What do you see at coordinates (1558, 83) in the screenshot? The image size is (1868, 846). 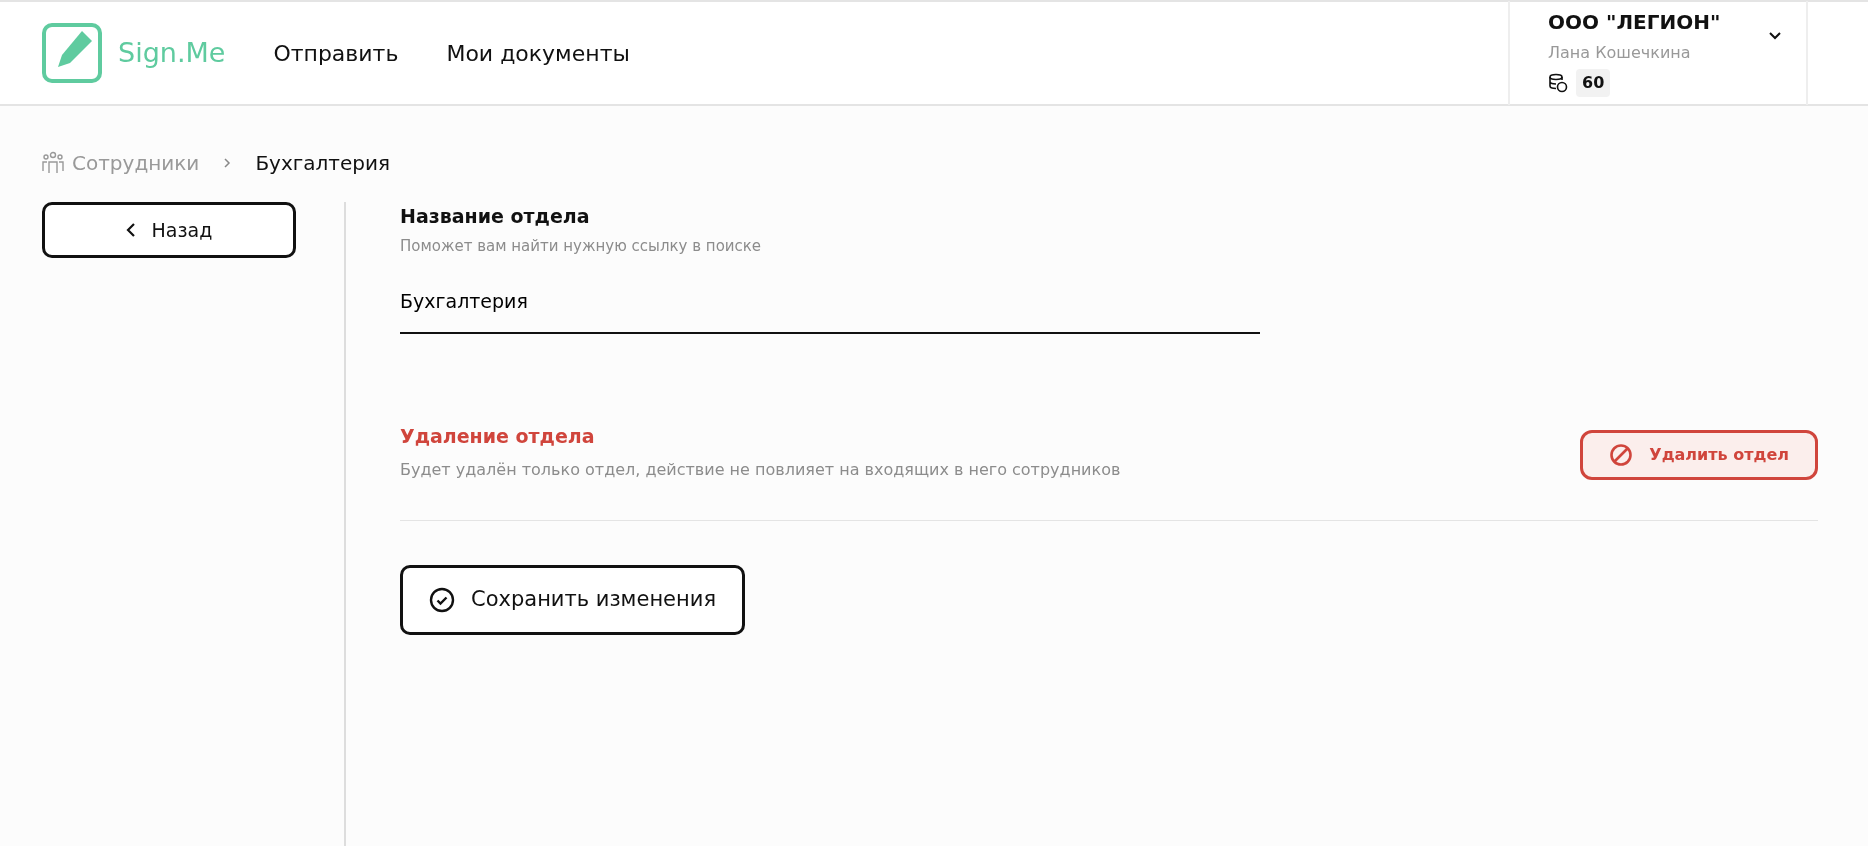 I see `coins-icon` at bounding box center [1558, 83].